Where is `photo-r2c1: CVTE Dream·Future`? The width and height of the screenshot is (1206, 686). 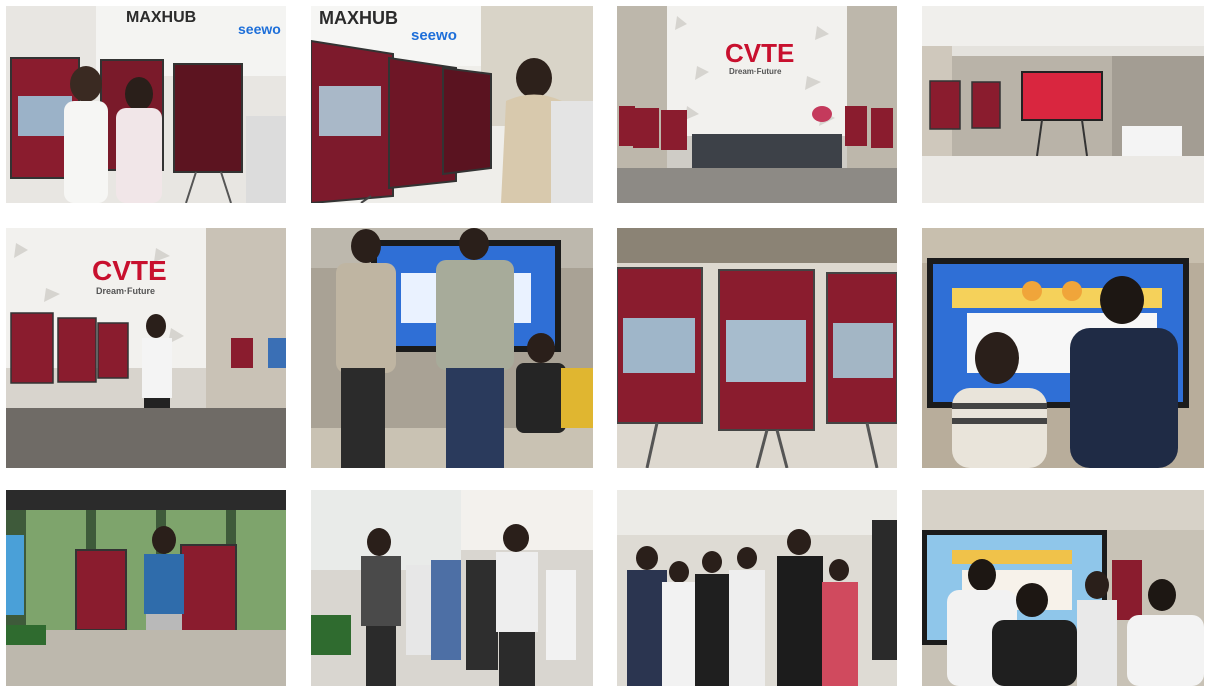
photo-r2c1: CVTE Dream·Future is located at coordinates (146, 348).